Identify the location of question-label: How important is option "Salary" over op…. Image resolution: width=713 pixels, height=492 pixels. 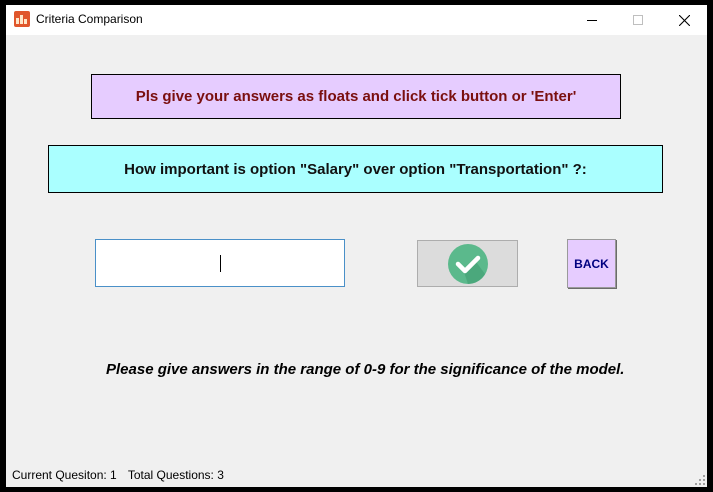
(355, 169).